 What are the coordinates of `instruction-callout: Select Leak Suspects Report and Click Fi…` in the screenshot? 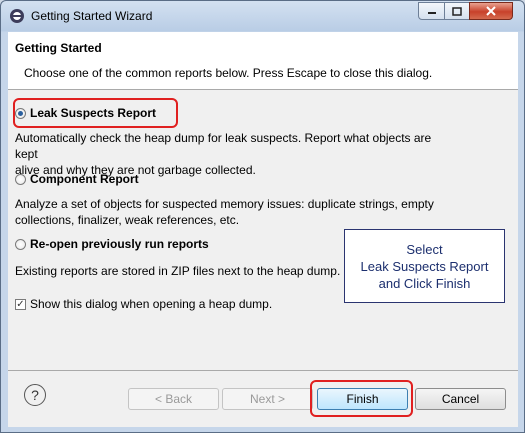 It's located at (424, 266).